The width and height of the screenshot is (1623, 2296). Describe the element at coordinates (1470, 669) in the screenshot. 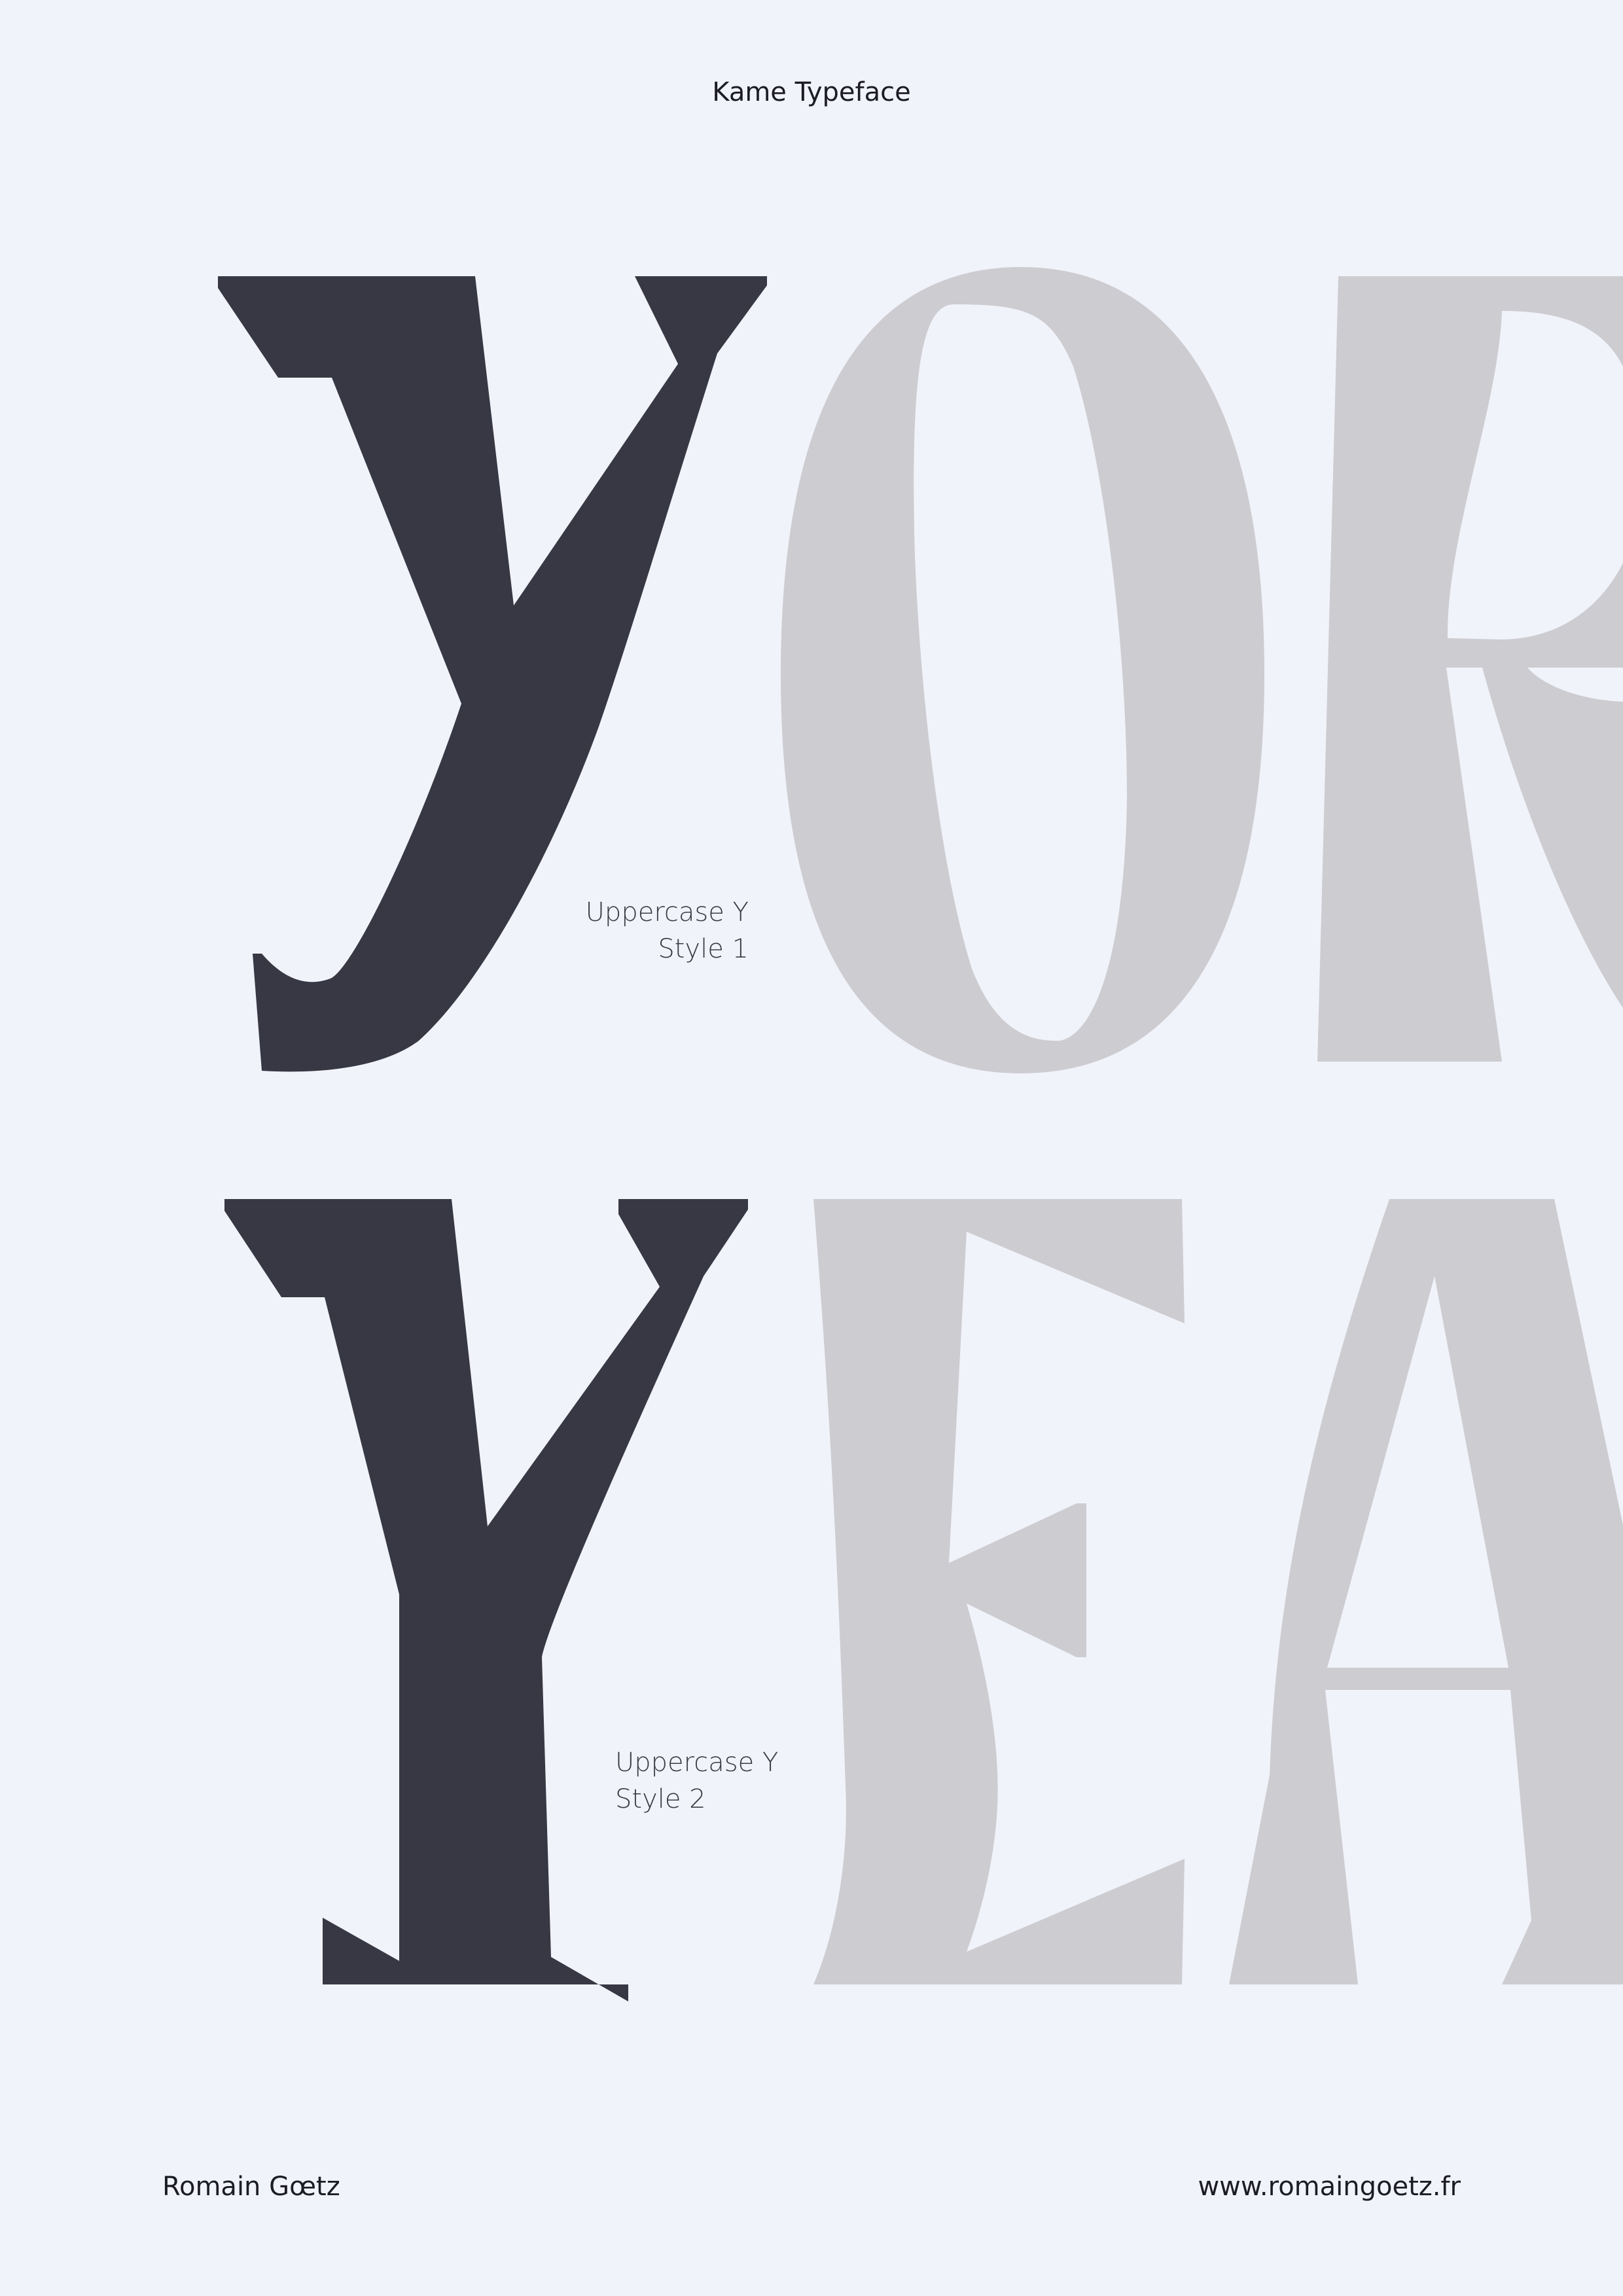

I see `glyph-R` at that location.